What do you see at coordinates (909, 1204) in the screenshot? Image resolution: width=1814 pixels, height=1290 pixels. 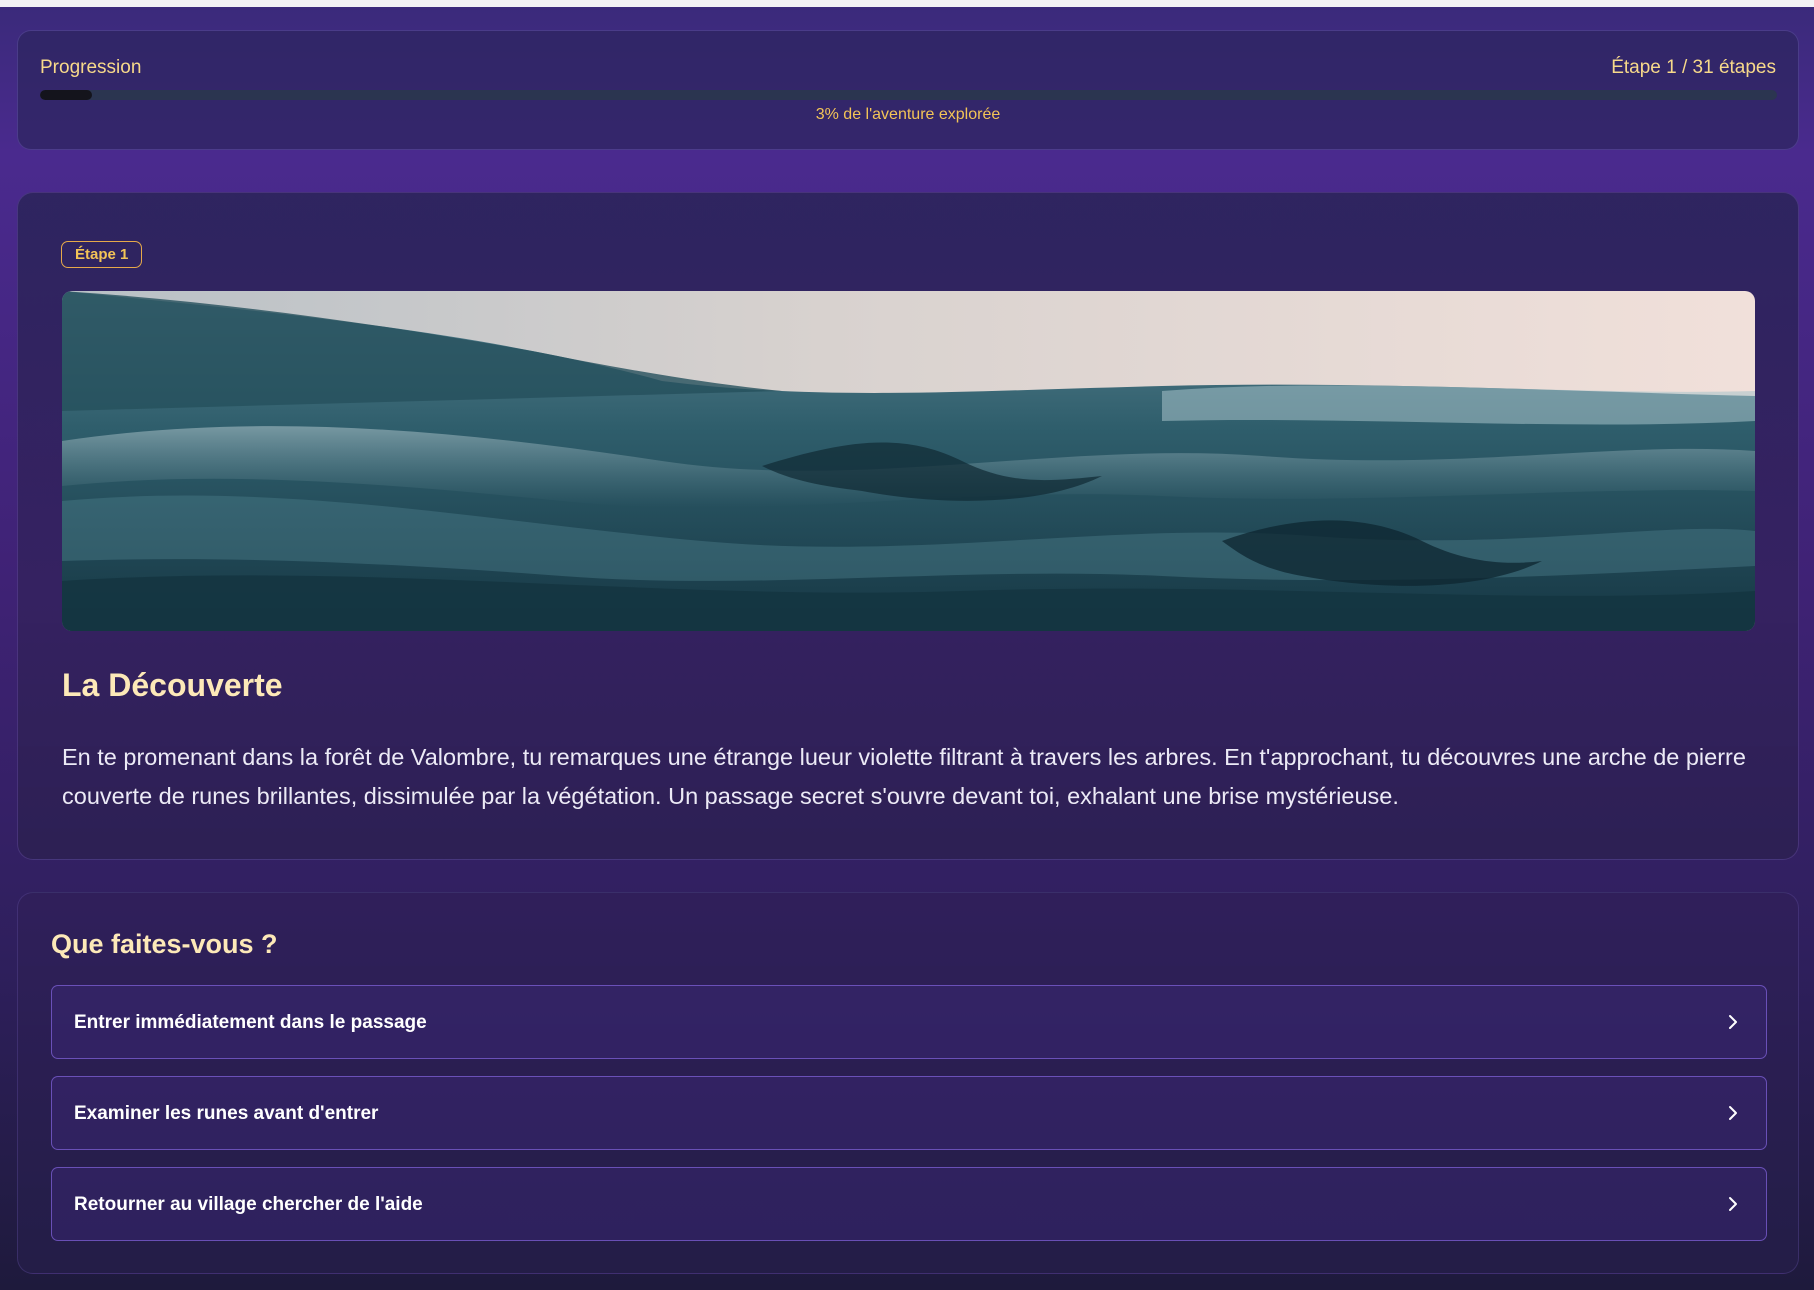 I see `choice-button-return-village: Retourner au village chercher de l'aide` at bounding box center [909, 1204].